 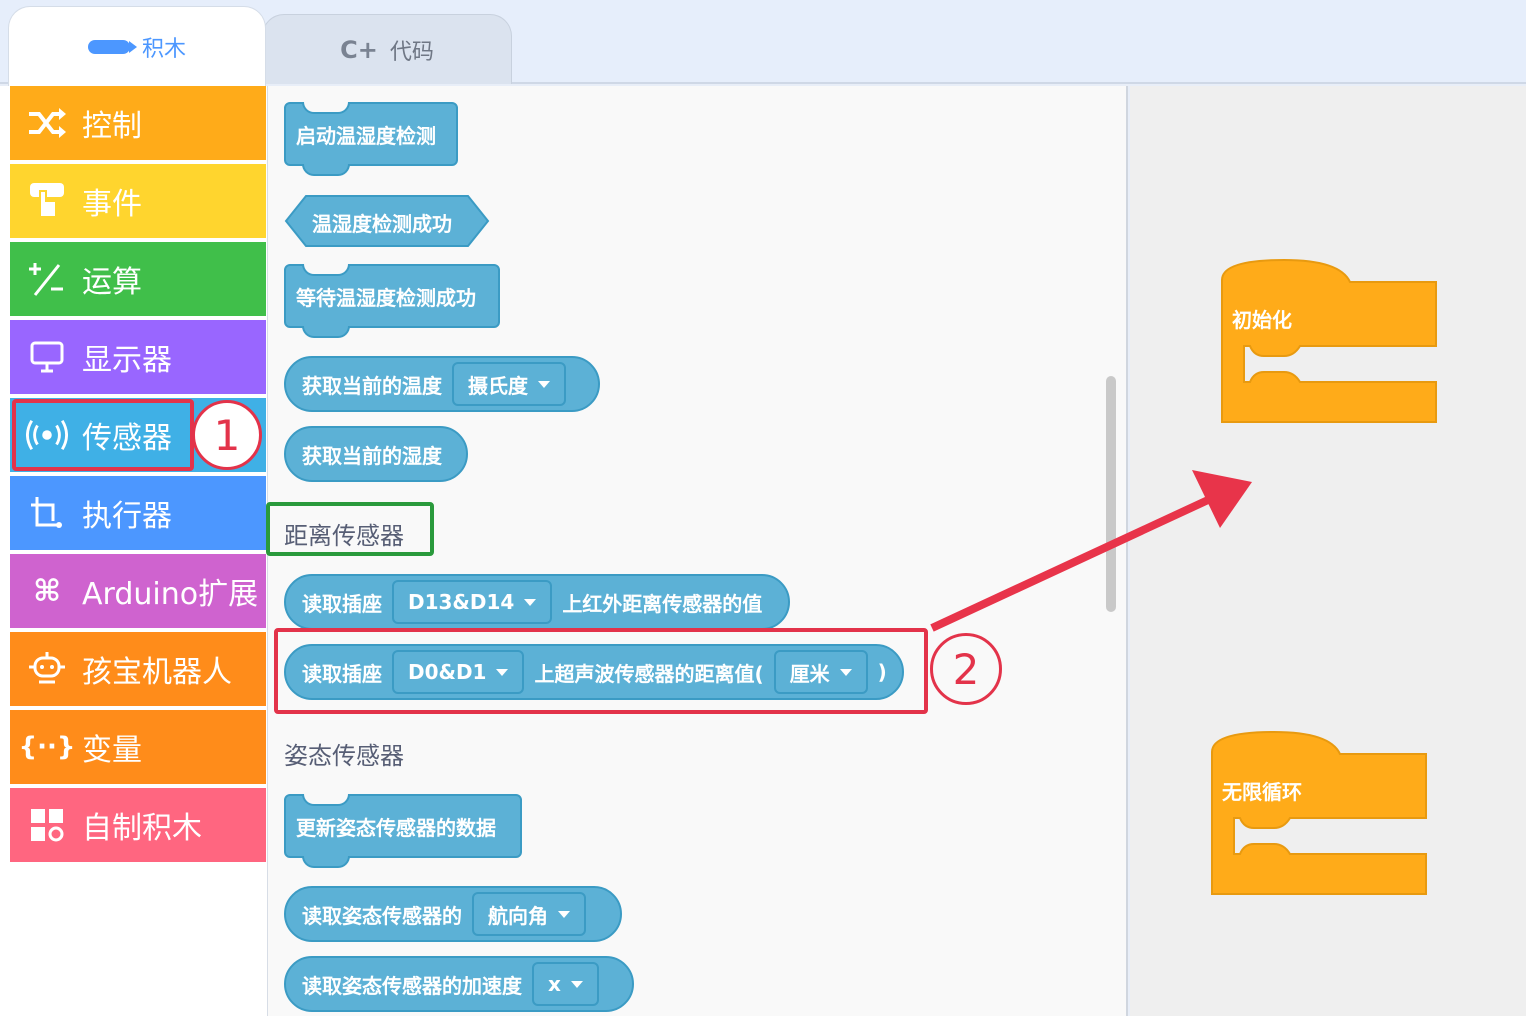 What do you see at coordinates (127, 360) in the screenshot?
I see `category-label: 显示器` at bounding box center [127, 360].